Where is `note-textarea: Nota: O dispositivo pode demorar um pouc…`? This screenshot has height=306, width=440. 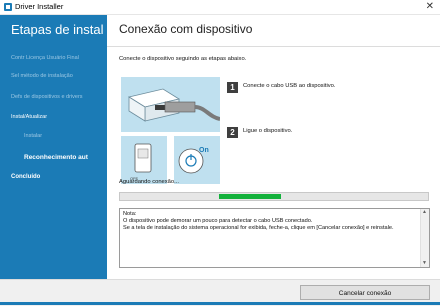
note-textarea: Nota: O dispositivo pode demorar um pouc… is located at coordinates (274, 238).